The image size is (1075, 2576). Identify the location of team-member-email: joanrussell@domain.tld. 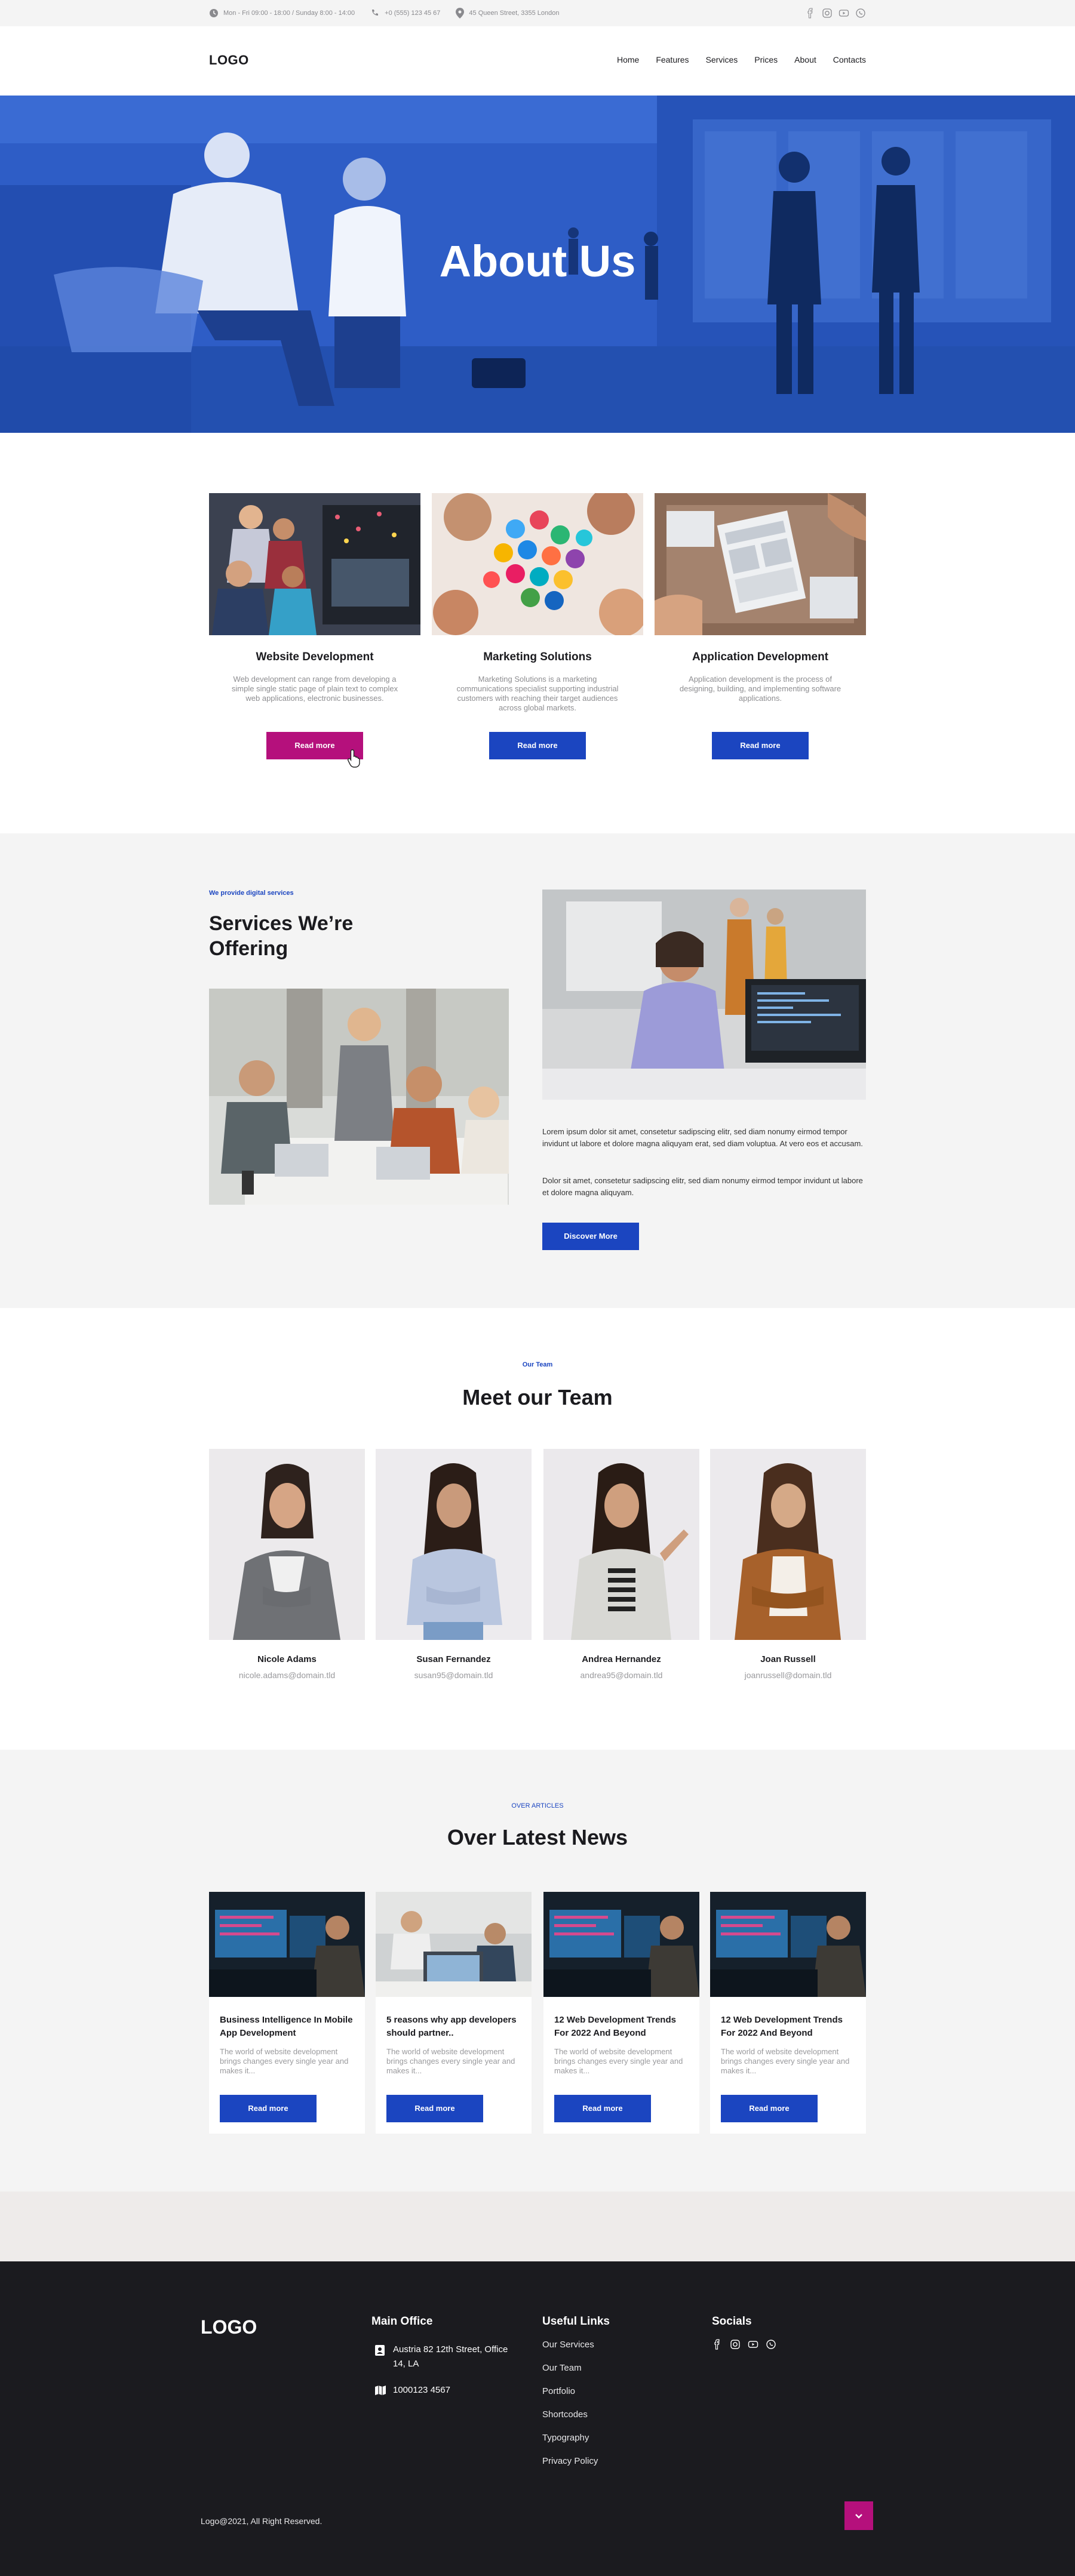
(788, 1675).